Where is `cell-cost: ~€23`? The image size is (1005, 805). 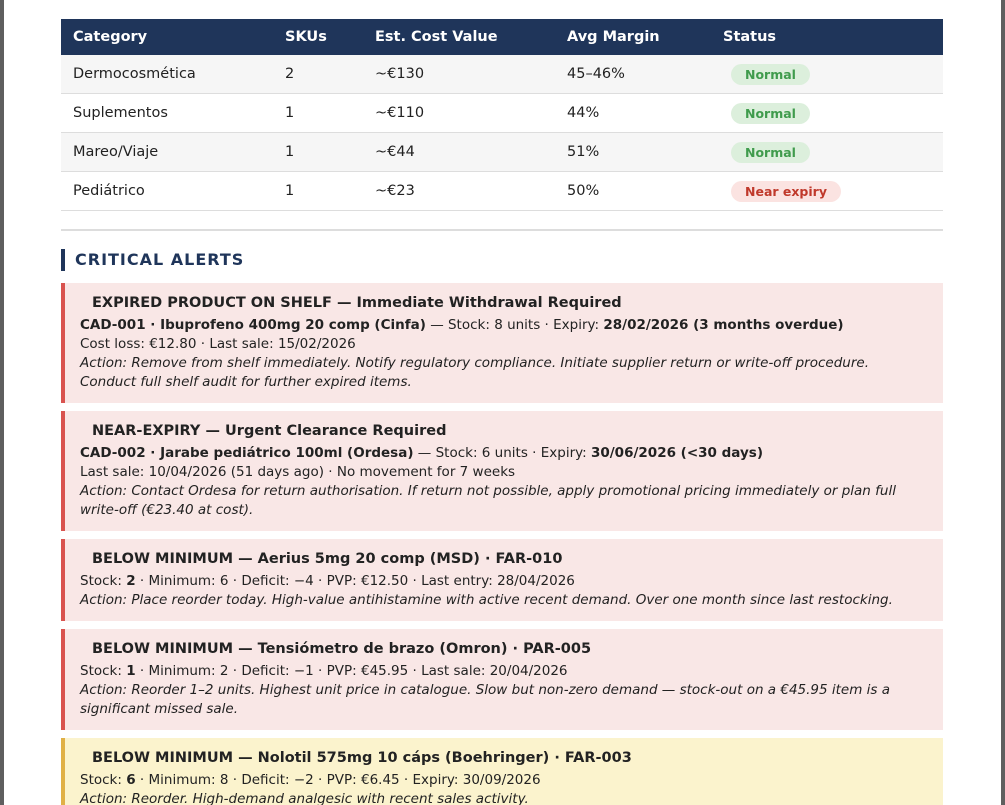
cell-cost: ~€23 is located at coordinates (459, 191).